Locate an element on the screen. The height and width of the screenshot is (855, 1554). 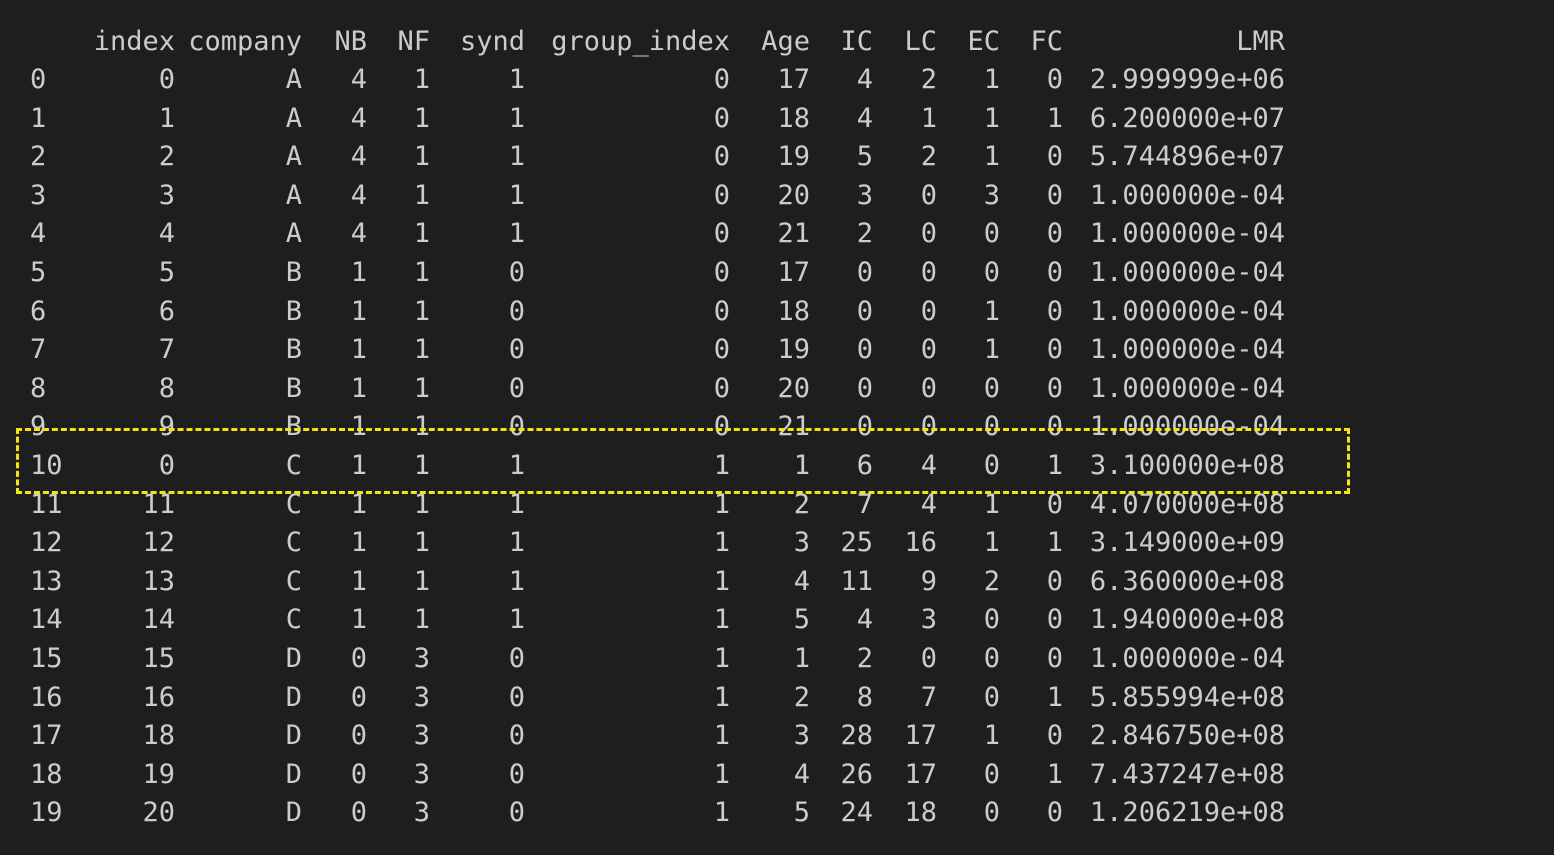
cell-lmr: 3.149000e+09 is located at coordinates (1187, 543).